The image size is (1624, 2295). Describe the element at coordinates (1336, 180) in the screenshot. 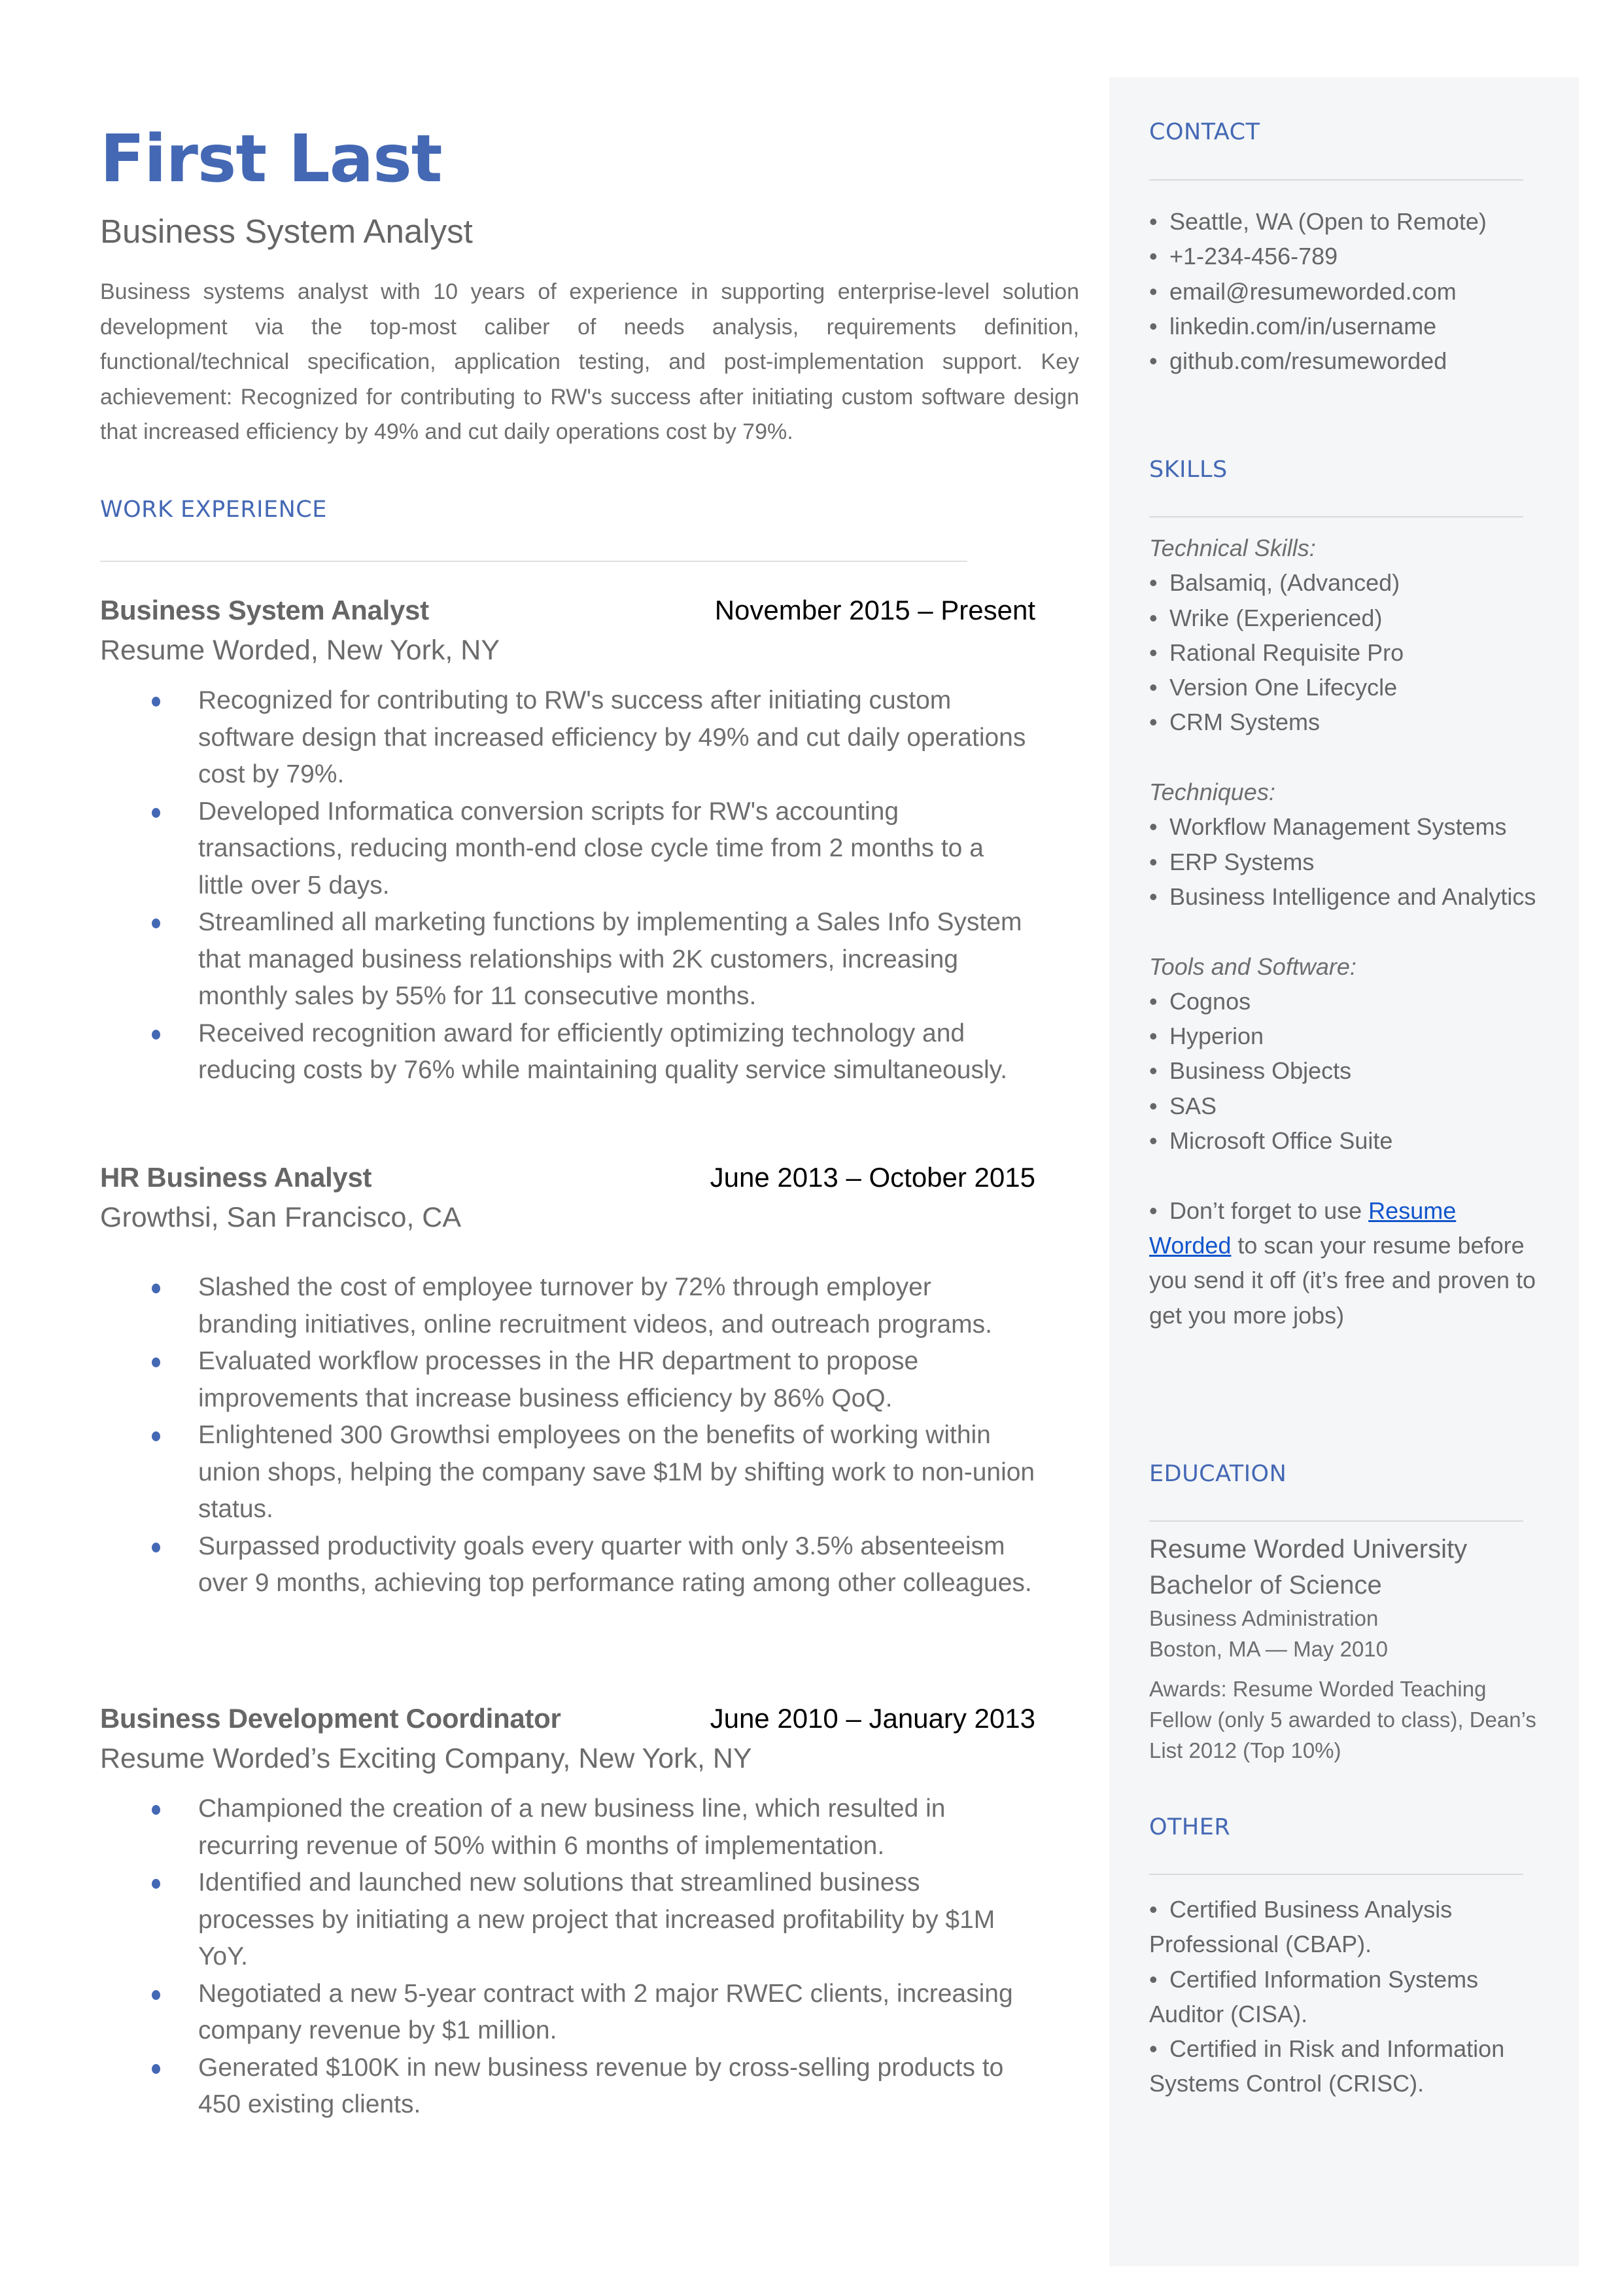

I see `contact-divider` at that location.